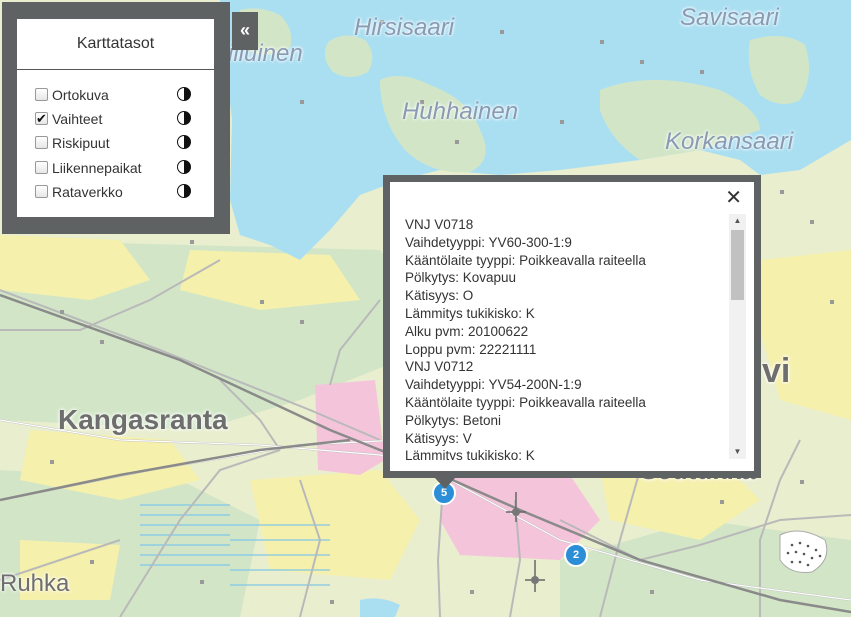 This screenshot has width=851, height=617. I want to click on layer-checkbox-rataverkko, so click(41, 191).